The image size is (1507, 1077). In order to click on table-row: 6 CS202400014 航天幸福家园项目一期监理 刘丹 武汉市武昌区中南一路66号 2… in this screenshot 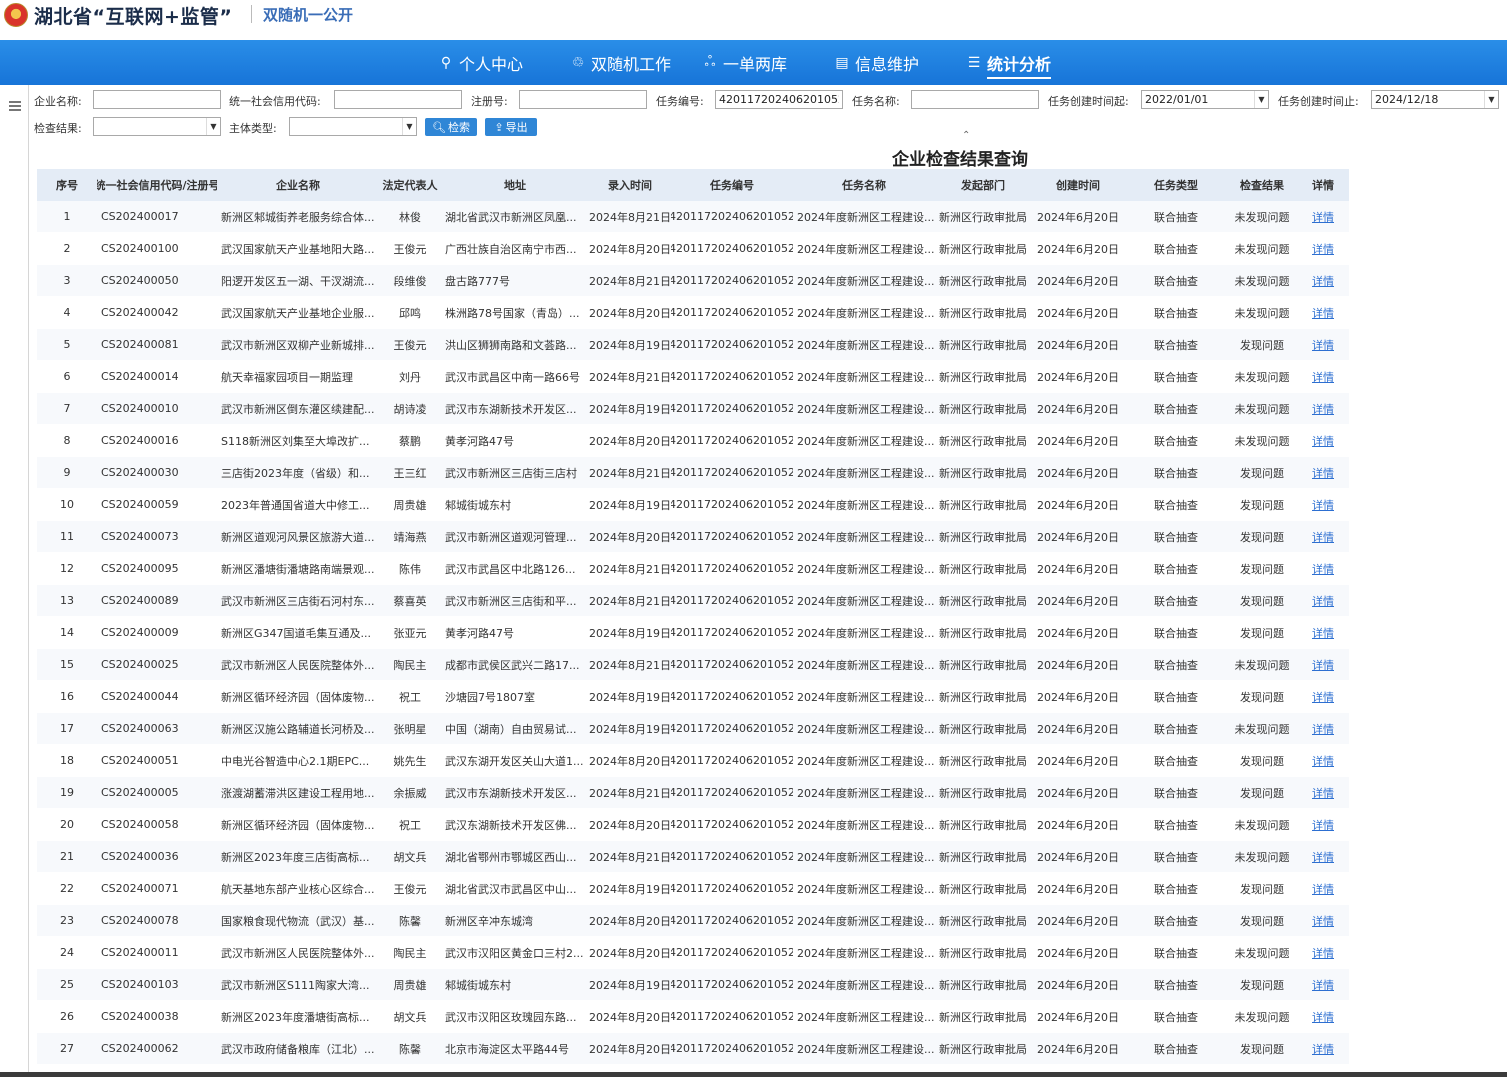, I will do `click(693, 377)`.